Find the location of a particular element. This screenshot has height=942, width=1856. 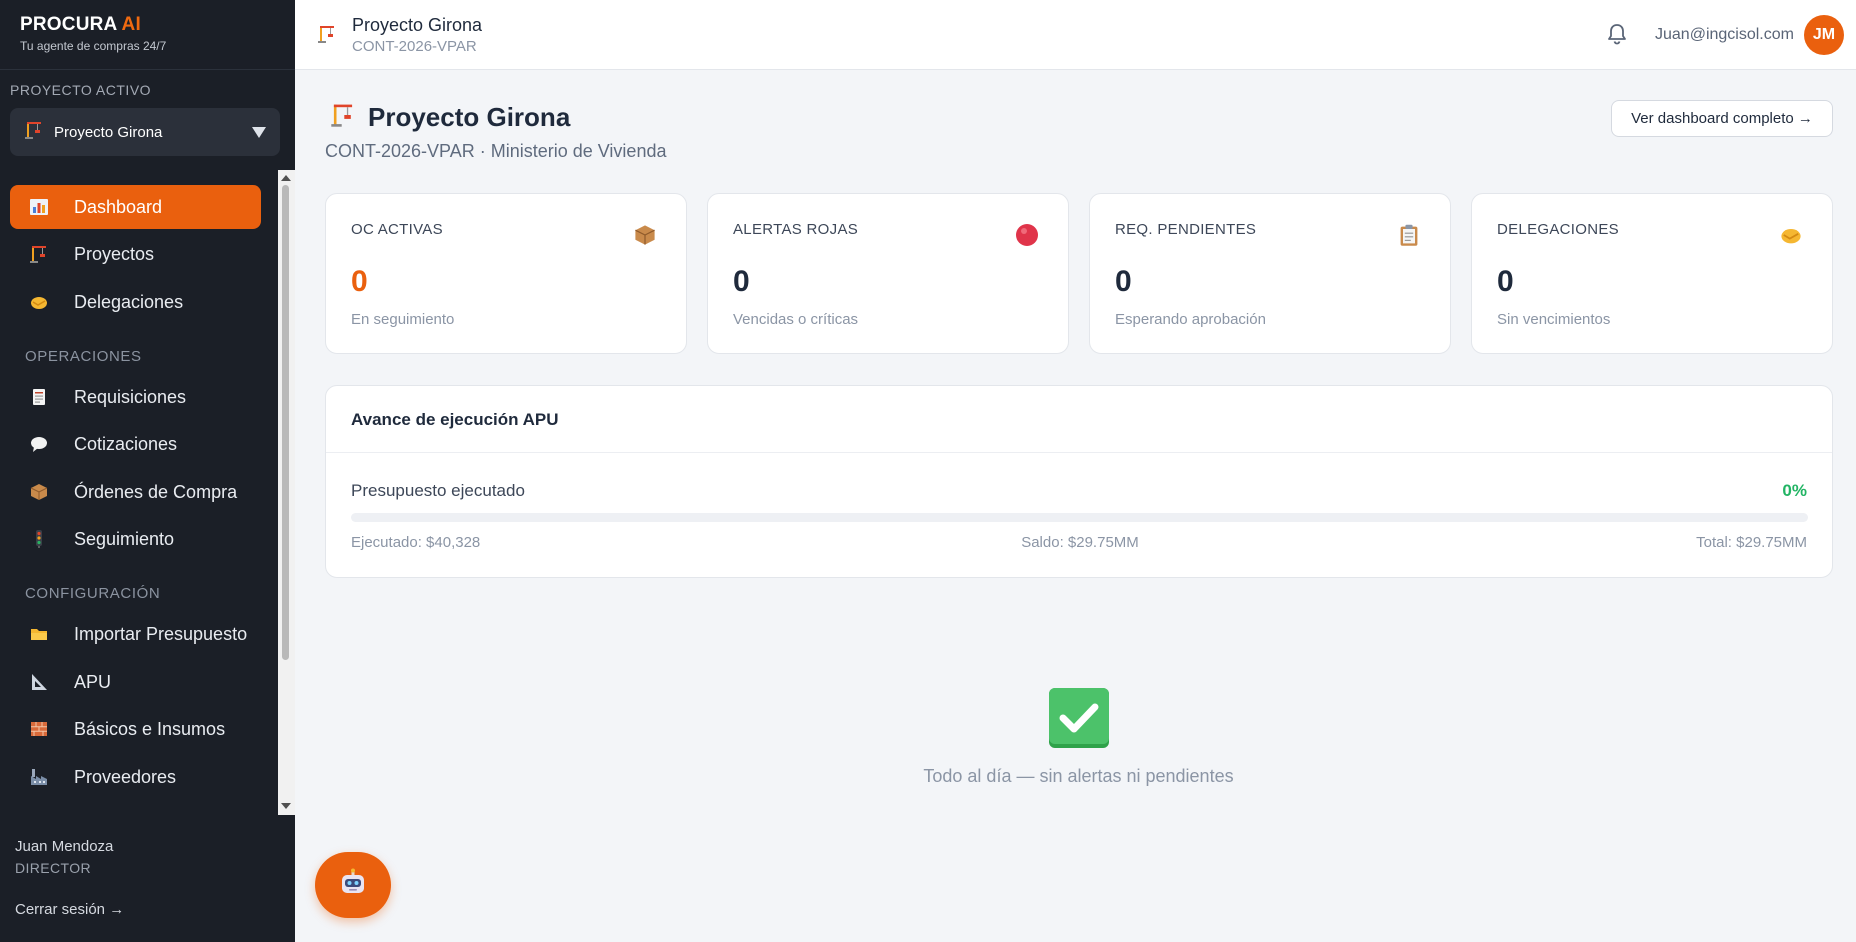

chevron-down-icon is located at coordinates (259, 132).